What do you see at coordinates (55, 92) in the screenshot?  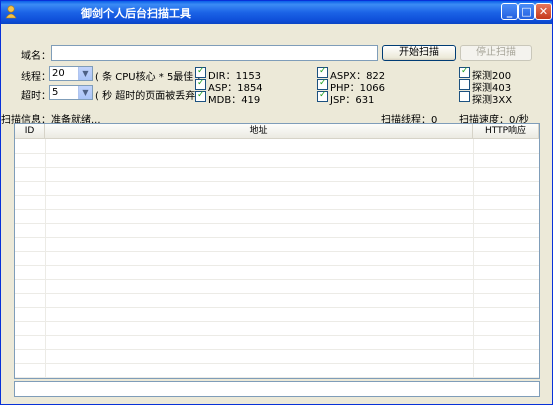 I see `timeout-value: 5` at bounding box center [55, 92].